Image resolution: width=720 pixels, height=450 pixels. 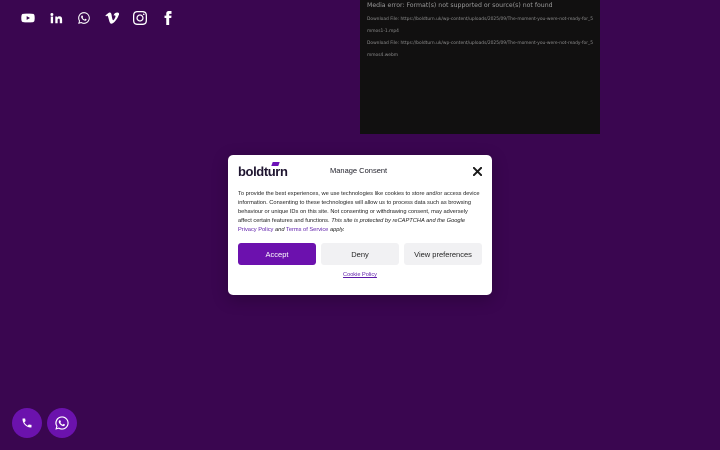 What do you see at coordinates (280, 230) in the screenshot?
I see `recaptcha-and-text: and` at bounding box center [280, 230].